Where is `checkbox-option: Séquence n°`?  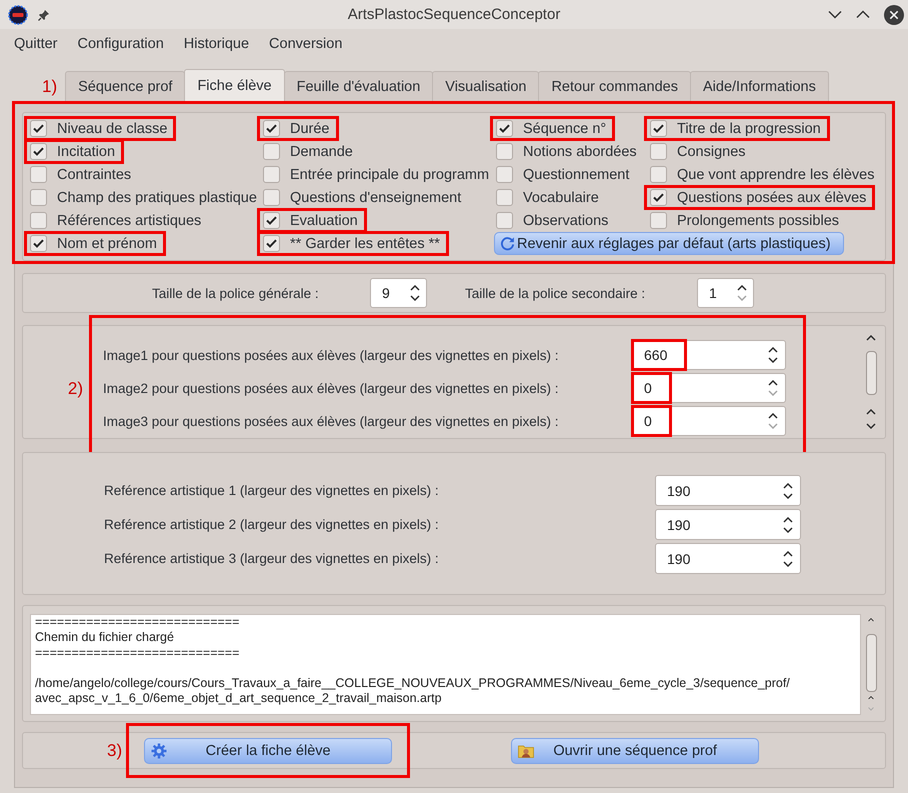
checkbox-option: Séquence n° is located at coordinates (551, 128).